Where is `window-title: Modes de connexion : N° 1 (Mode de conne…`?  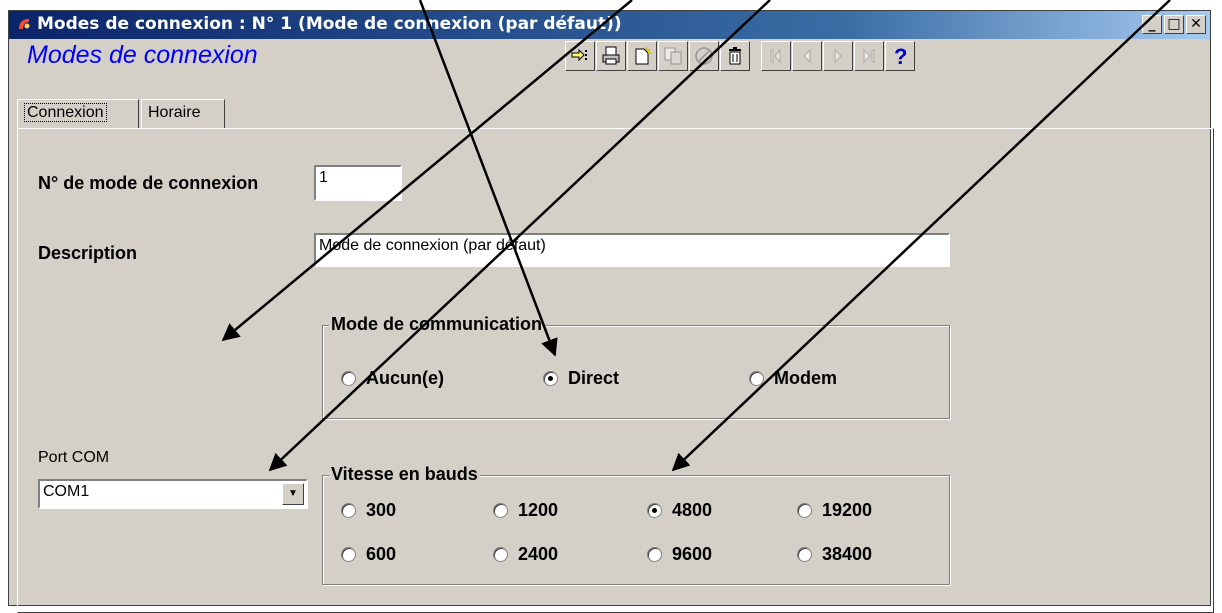
window-title: Modes de connexion : N° 1 (Mode de conne… is located at coordinates (329, 24).